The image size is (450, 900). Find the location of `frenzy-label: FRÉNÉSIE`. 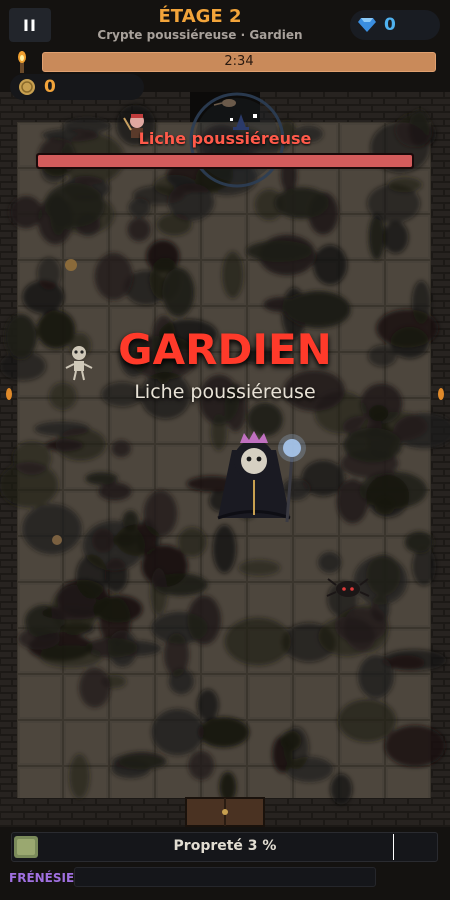

frenzy-label: FRÉNÉSIE is located at coordinates (42, 878).